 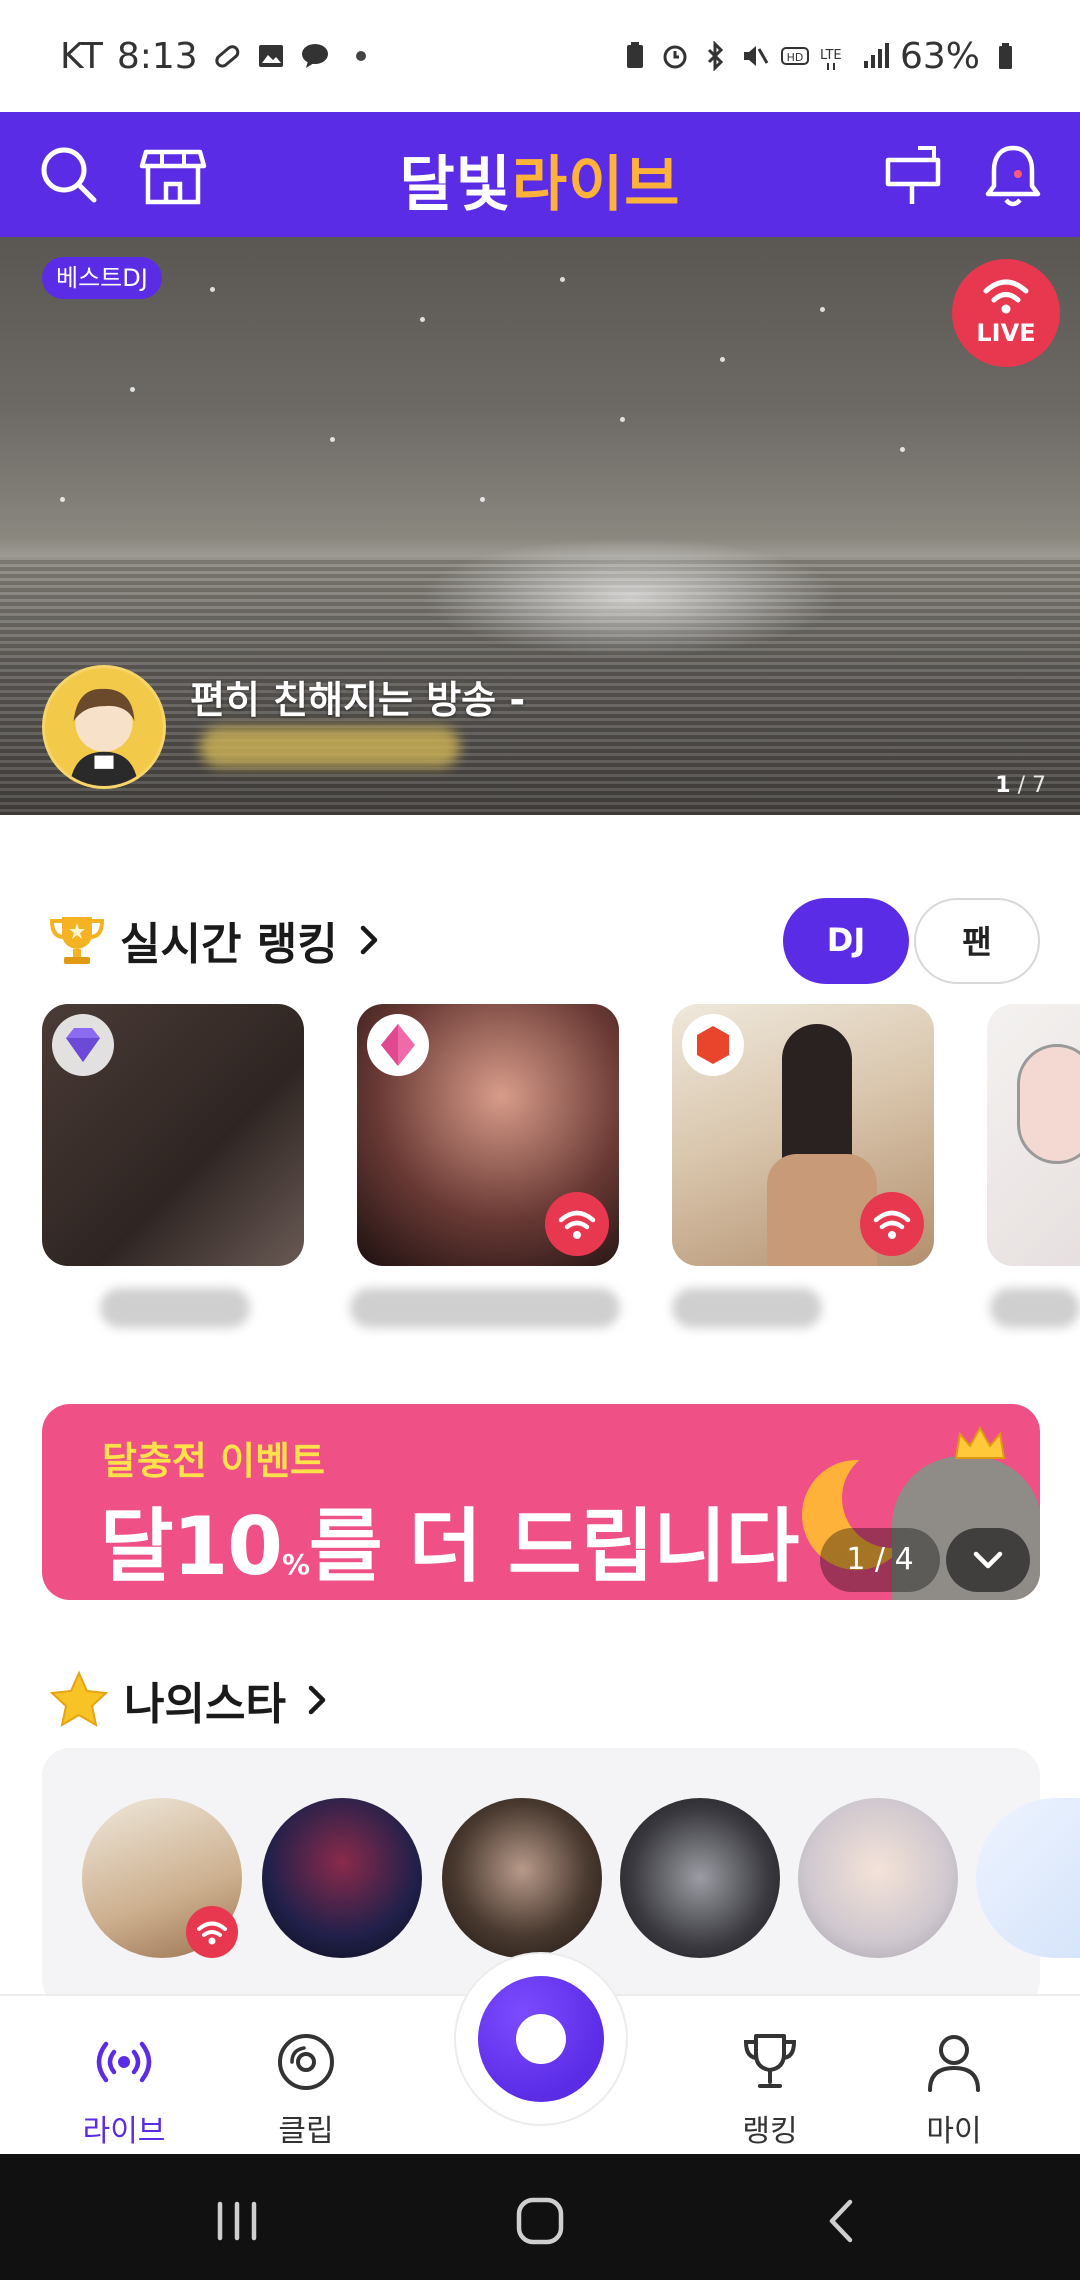 I want to click on card-illustration, so click(x=1048, y=1104).